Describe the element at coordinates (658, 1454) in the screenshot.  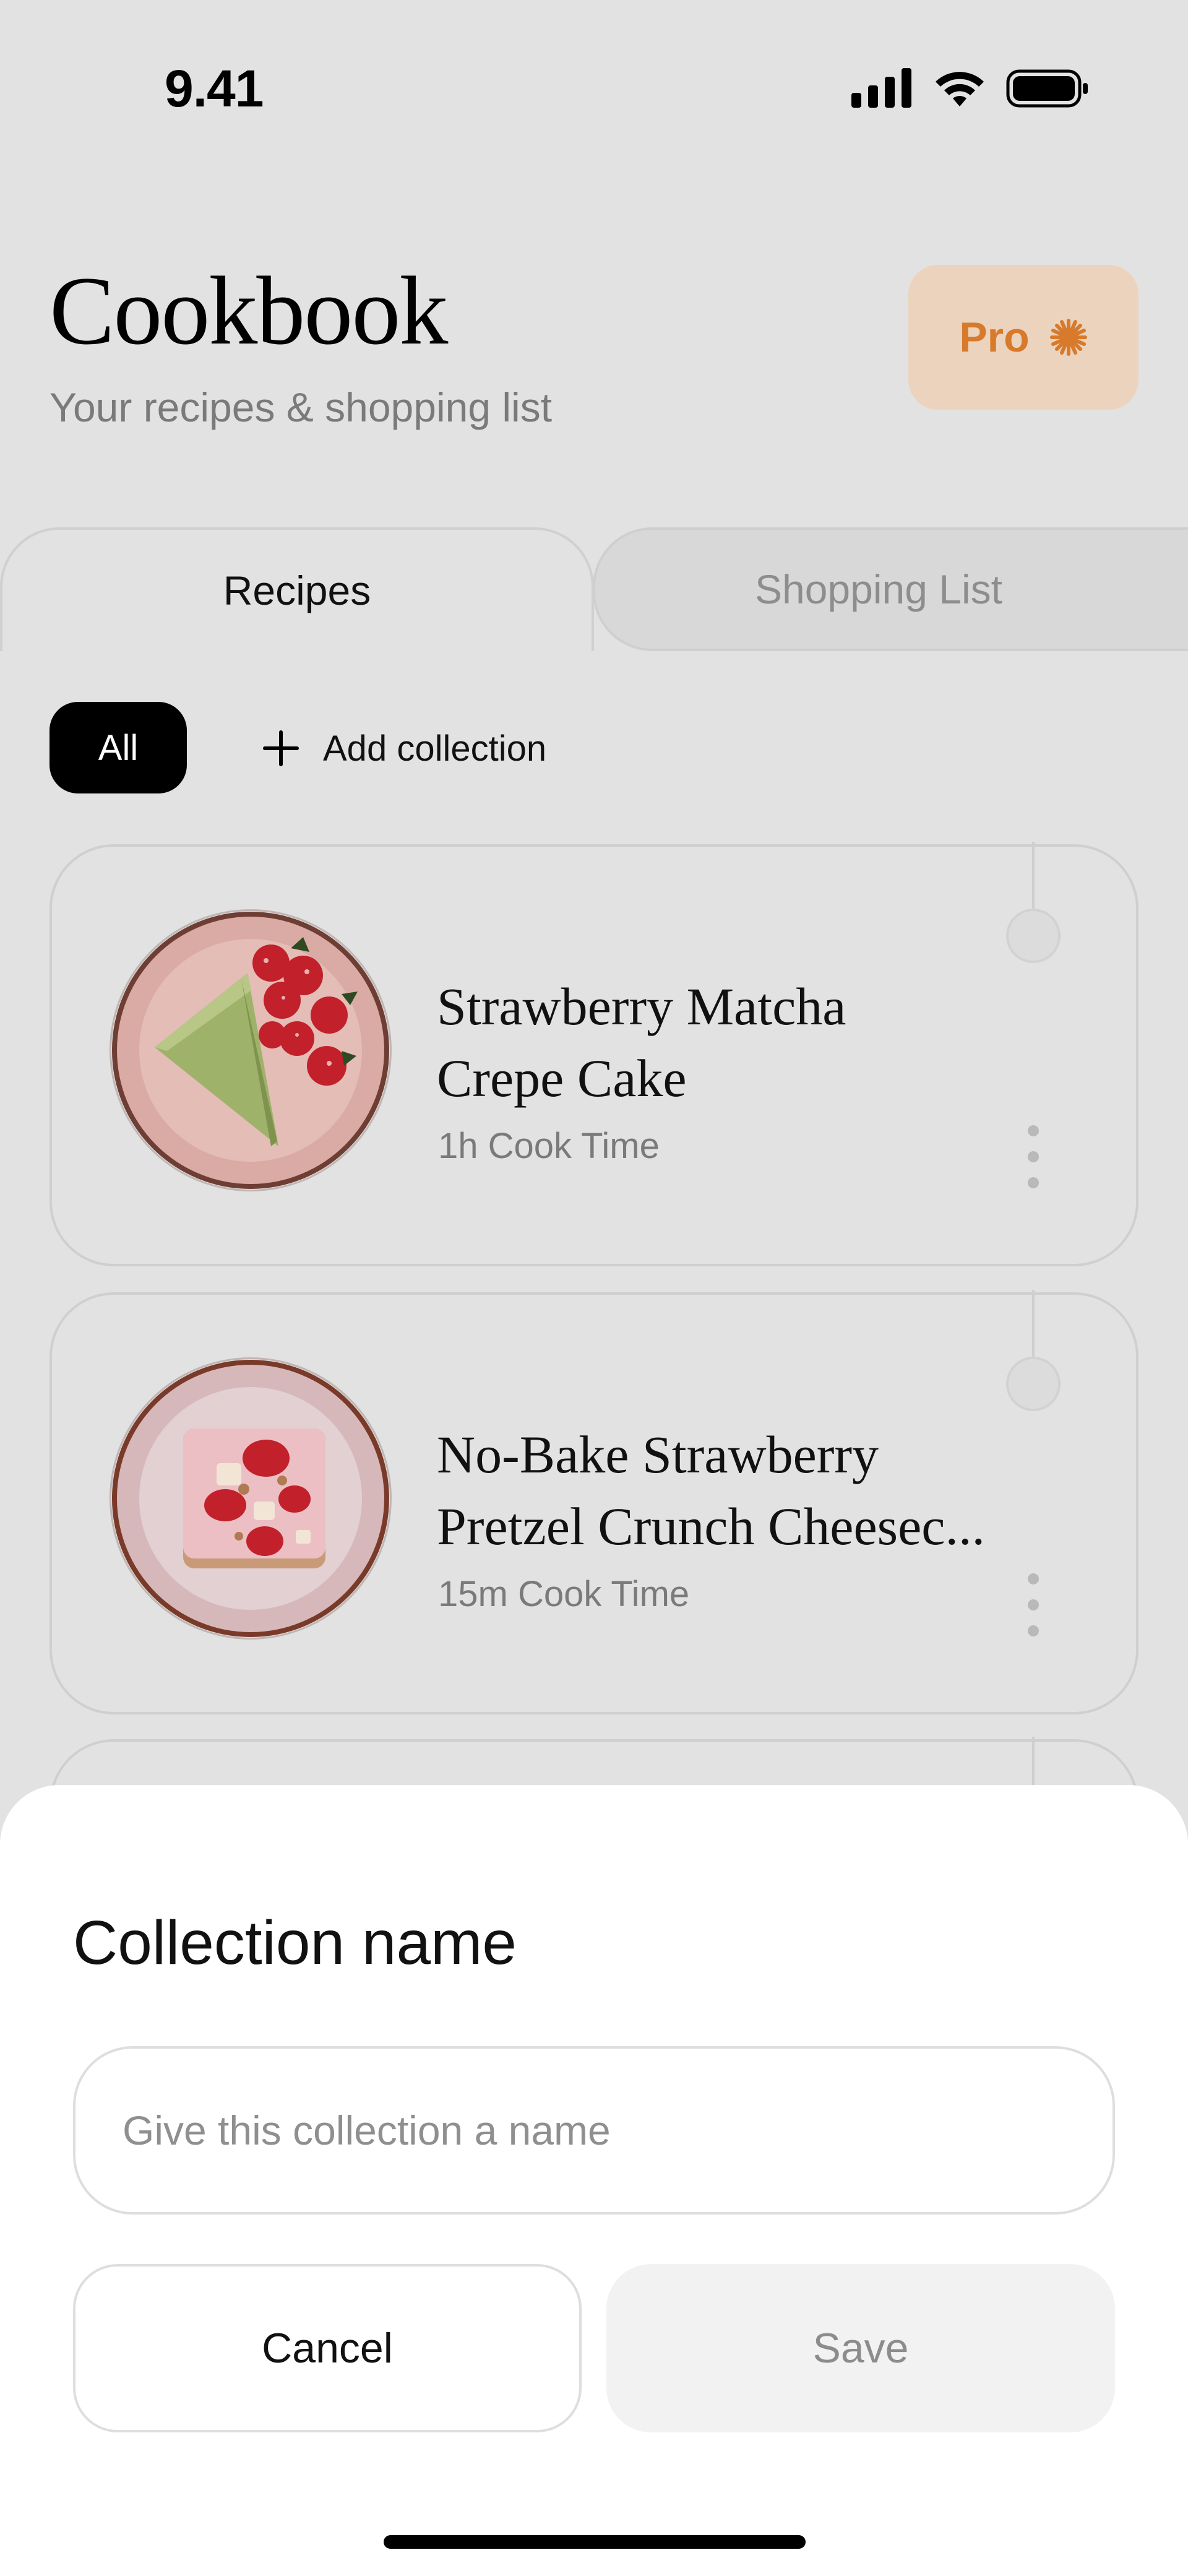
I see `recipe-title-line: No-Bake Strawberry` at that location.